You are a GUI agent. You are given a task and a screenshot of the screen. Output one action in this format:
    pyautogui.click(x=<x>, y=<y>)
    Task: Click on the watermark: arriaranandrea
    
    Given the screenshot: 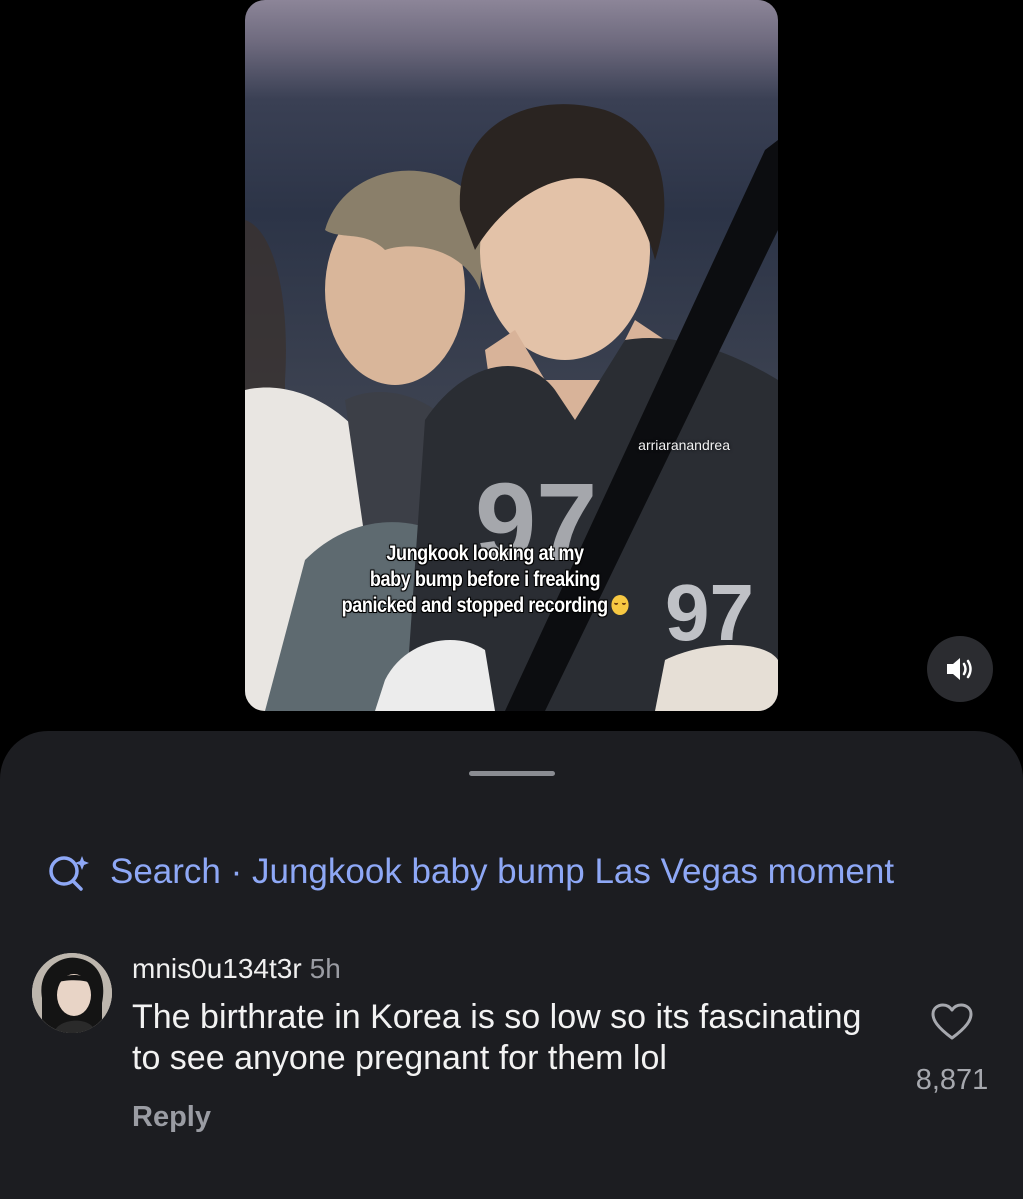 What is the action you would take?
    pyautogui.click(x=684, y=445)
    